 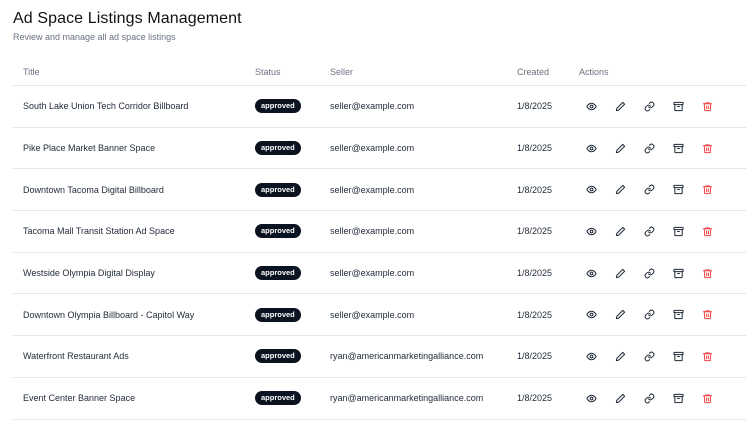 I want to click on column-header-title: Title, so click(x=31, y=72).